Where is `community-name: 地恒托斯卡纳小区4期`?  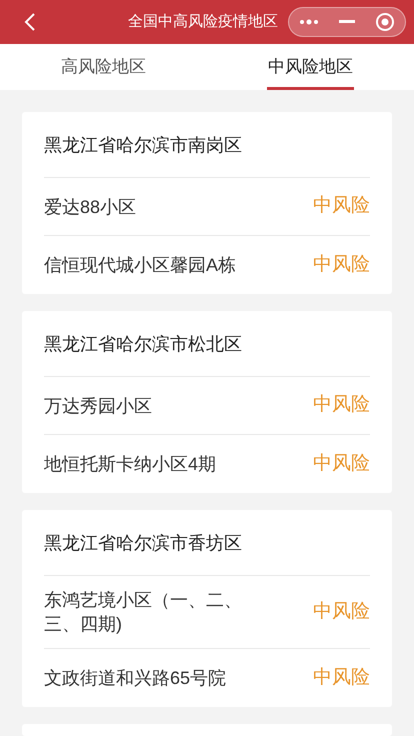
community-name: 地恒托斯卡纳小区4期 is located at coordinates (130, 464).